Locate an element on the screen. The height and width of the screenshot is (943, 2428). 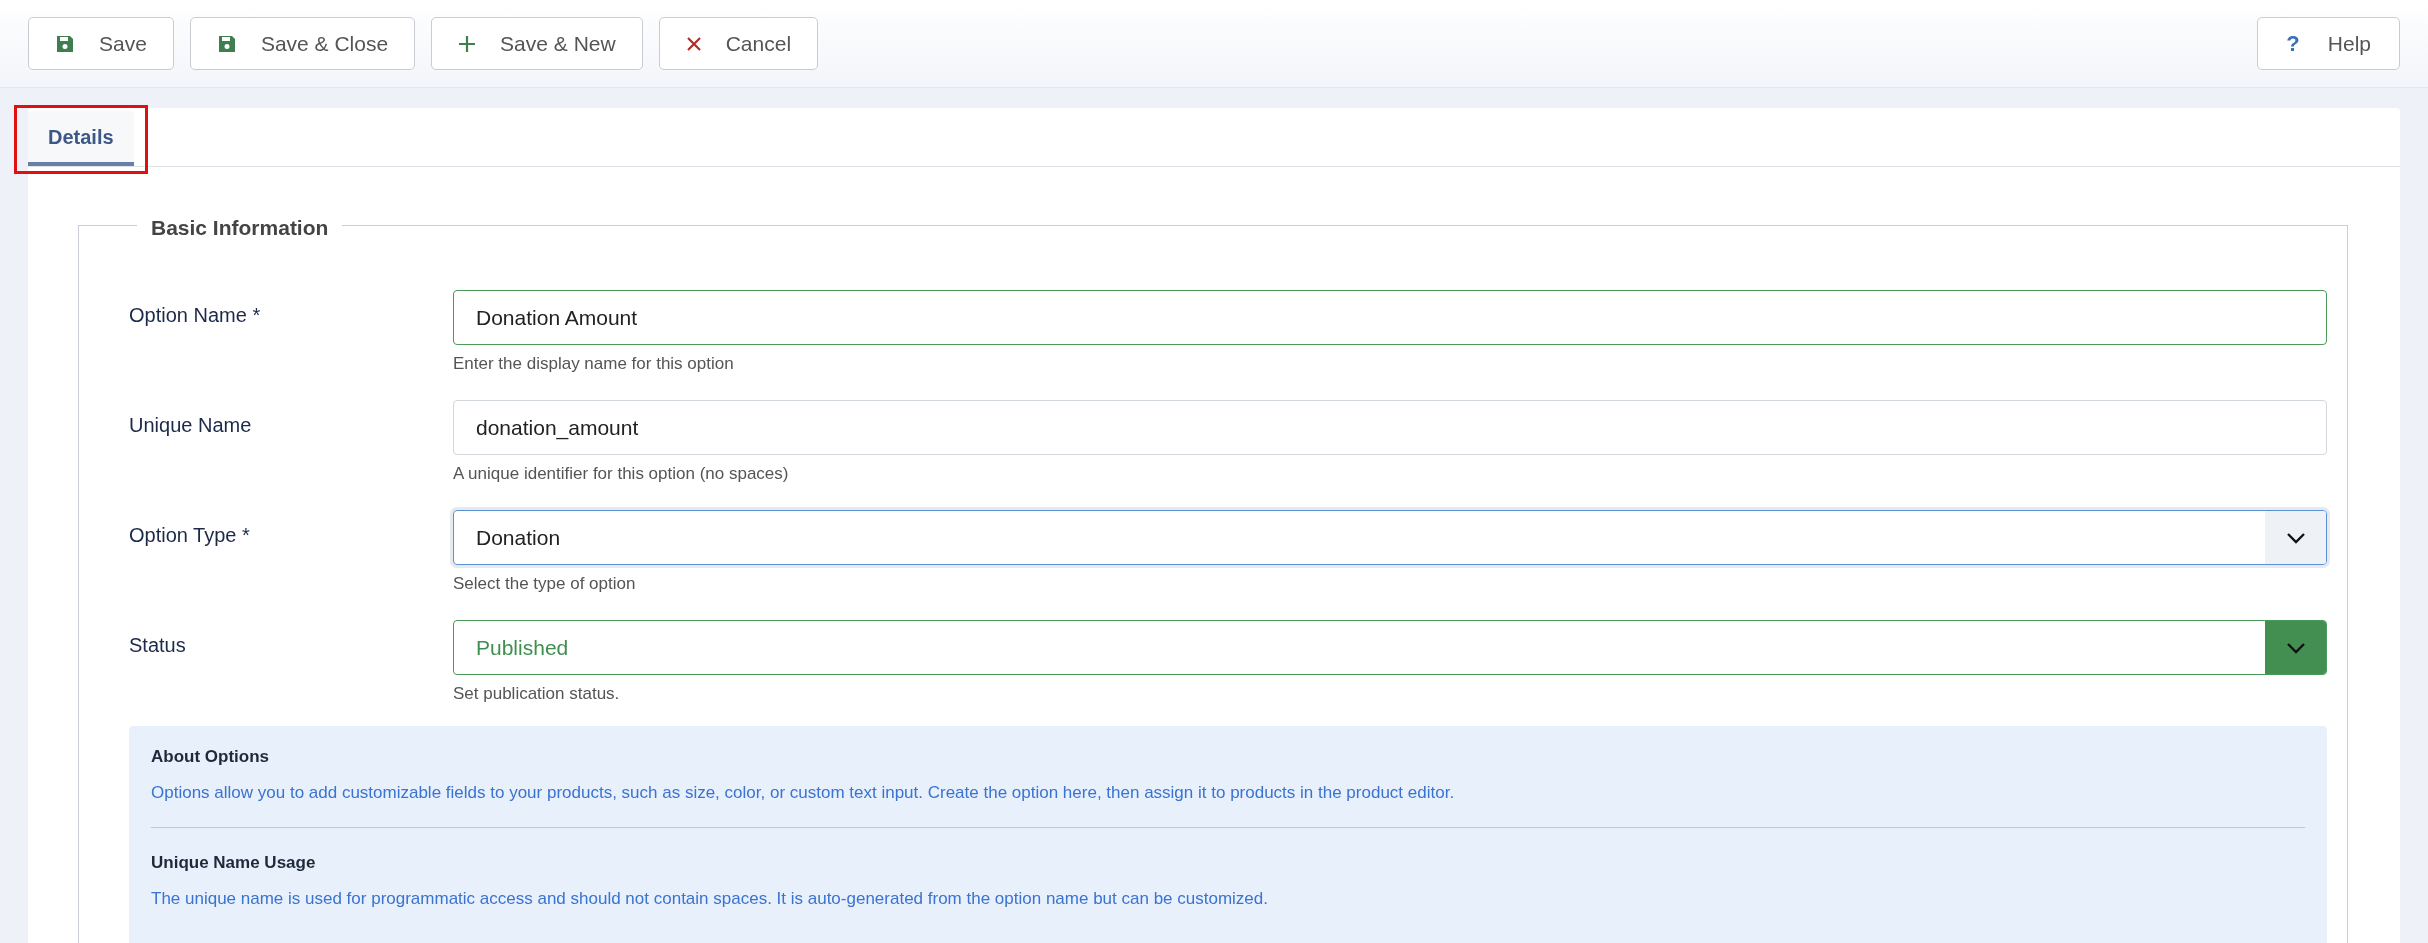
input-field: donation_amount is located at coordinates (1390, 427).